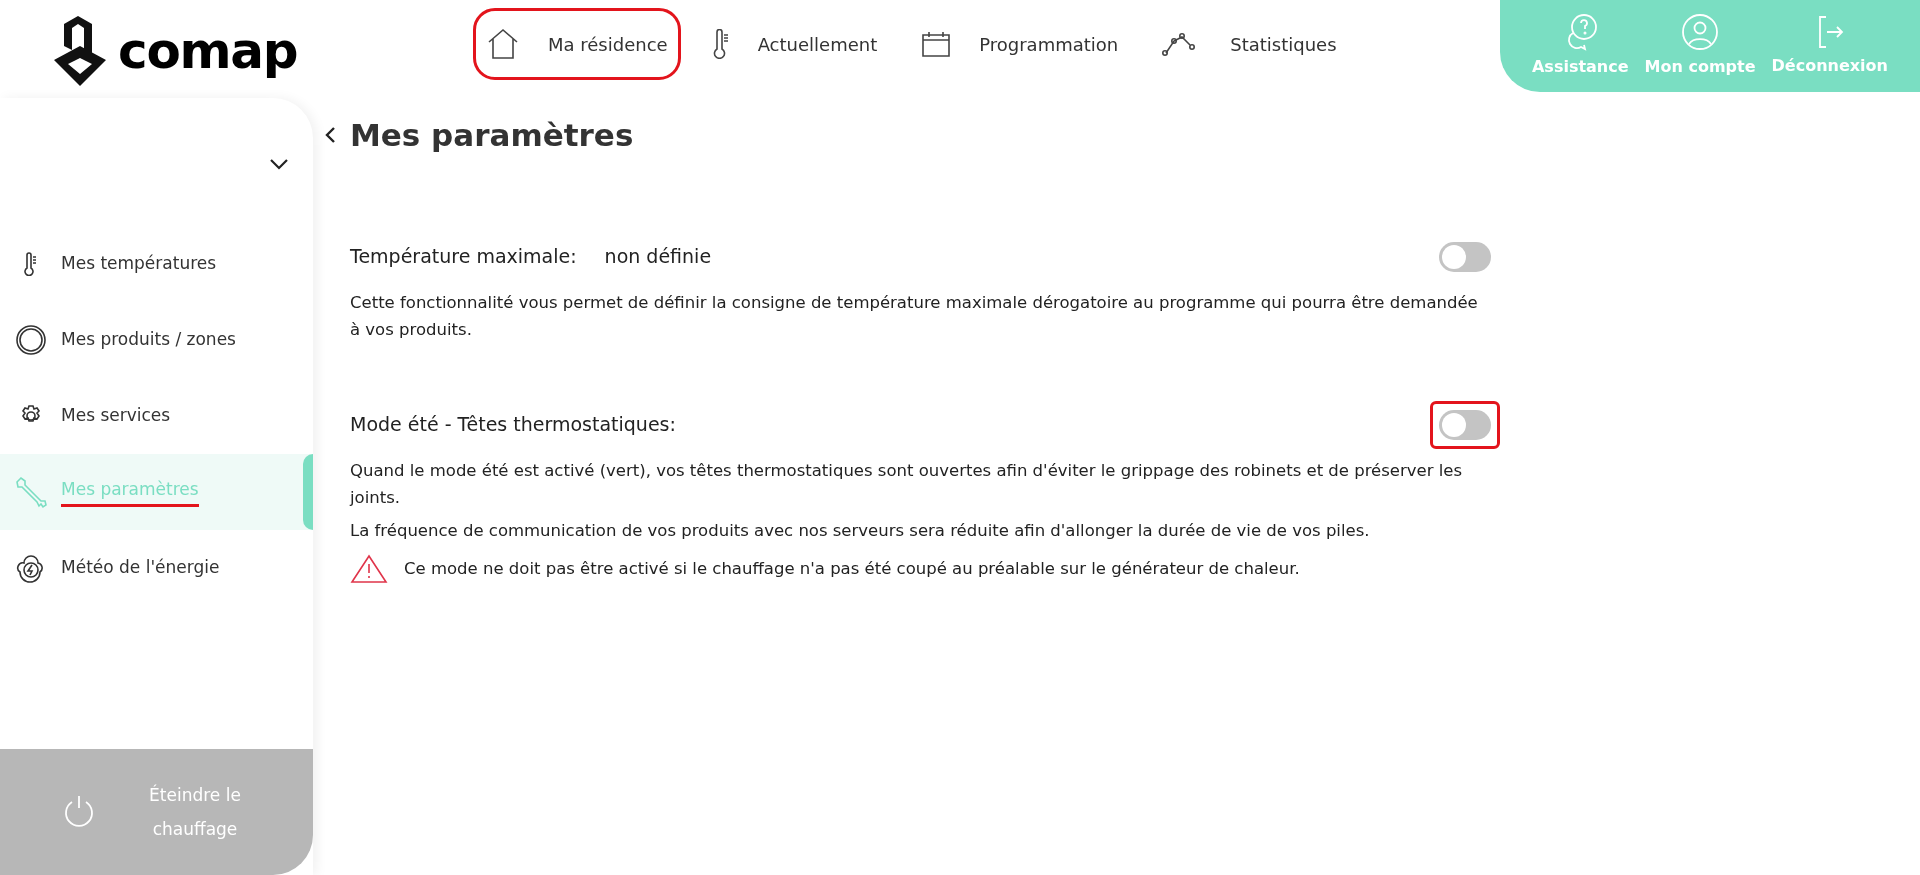 This screenshot has width=1920, height=875. I want to click on calendar-icon, so click(936, 44).